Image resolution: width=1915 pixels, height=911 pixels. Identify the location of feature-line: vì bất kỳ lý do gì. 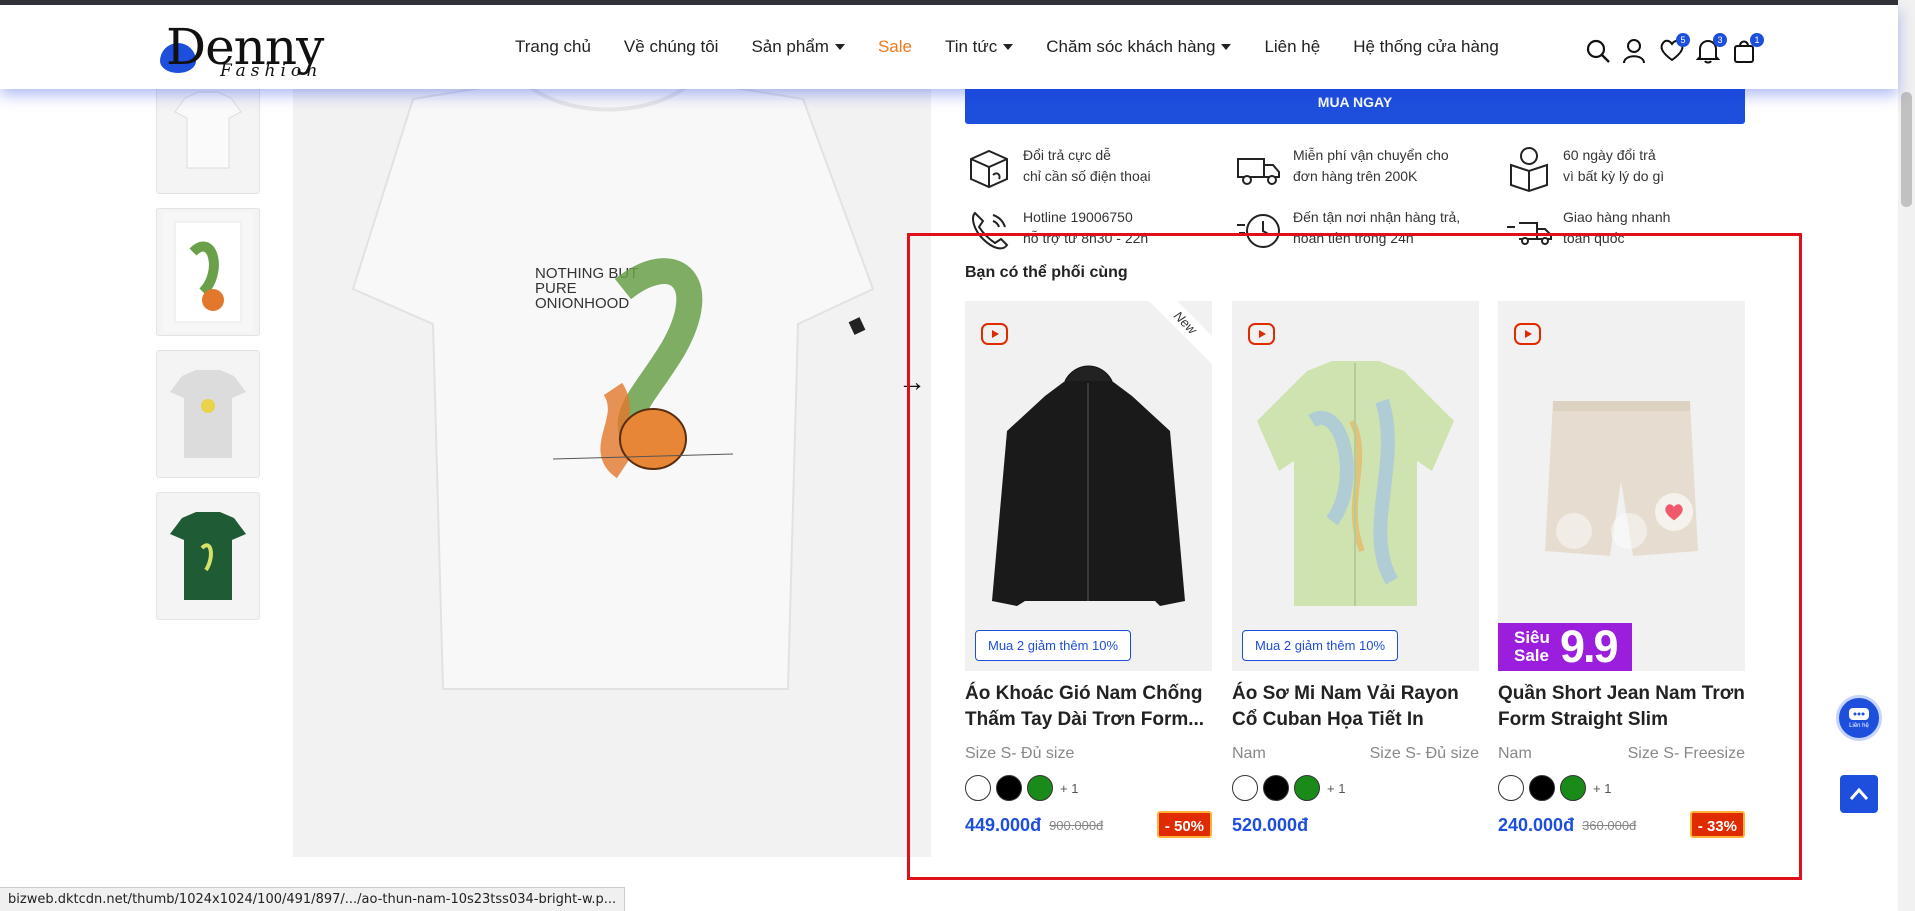
(1614, 176).